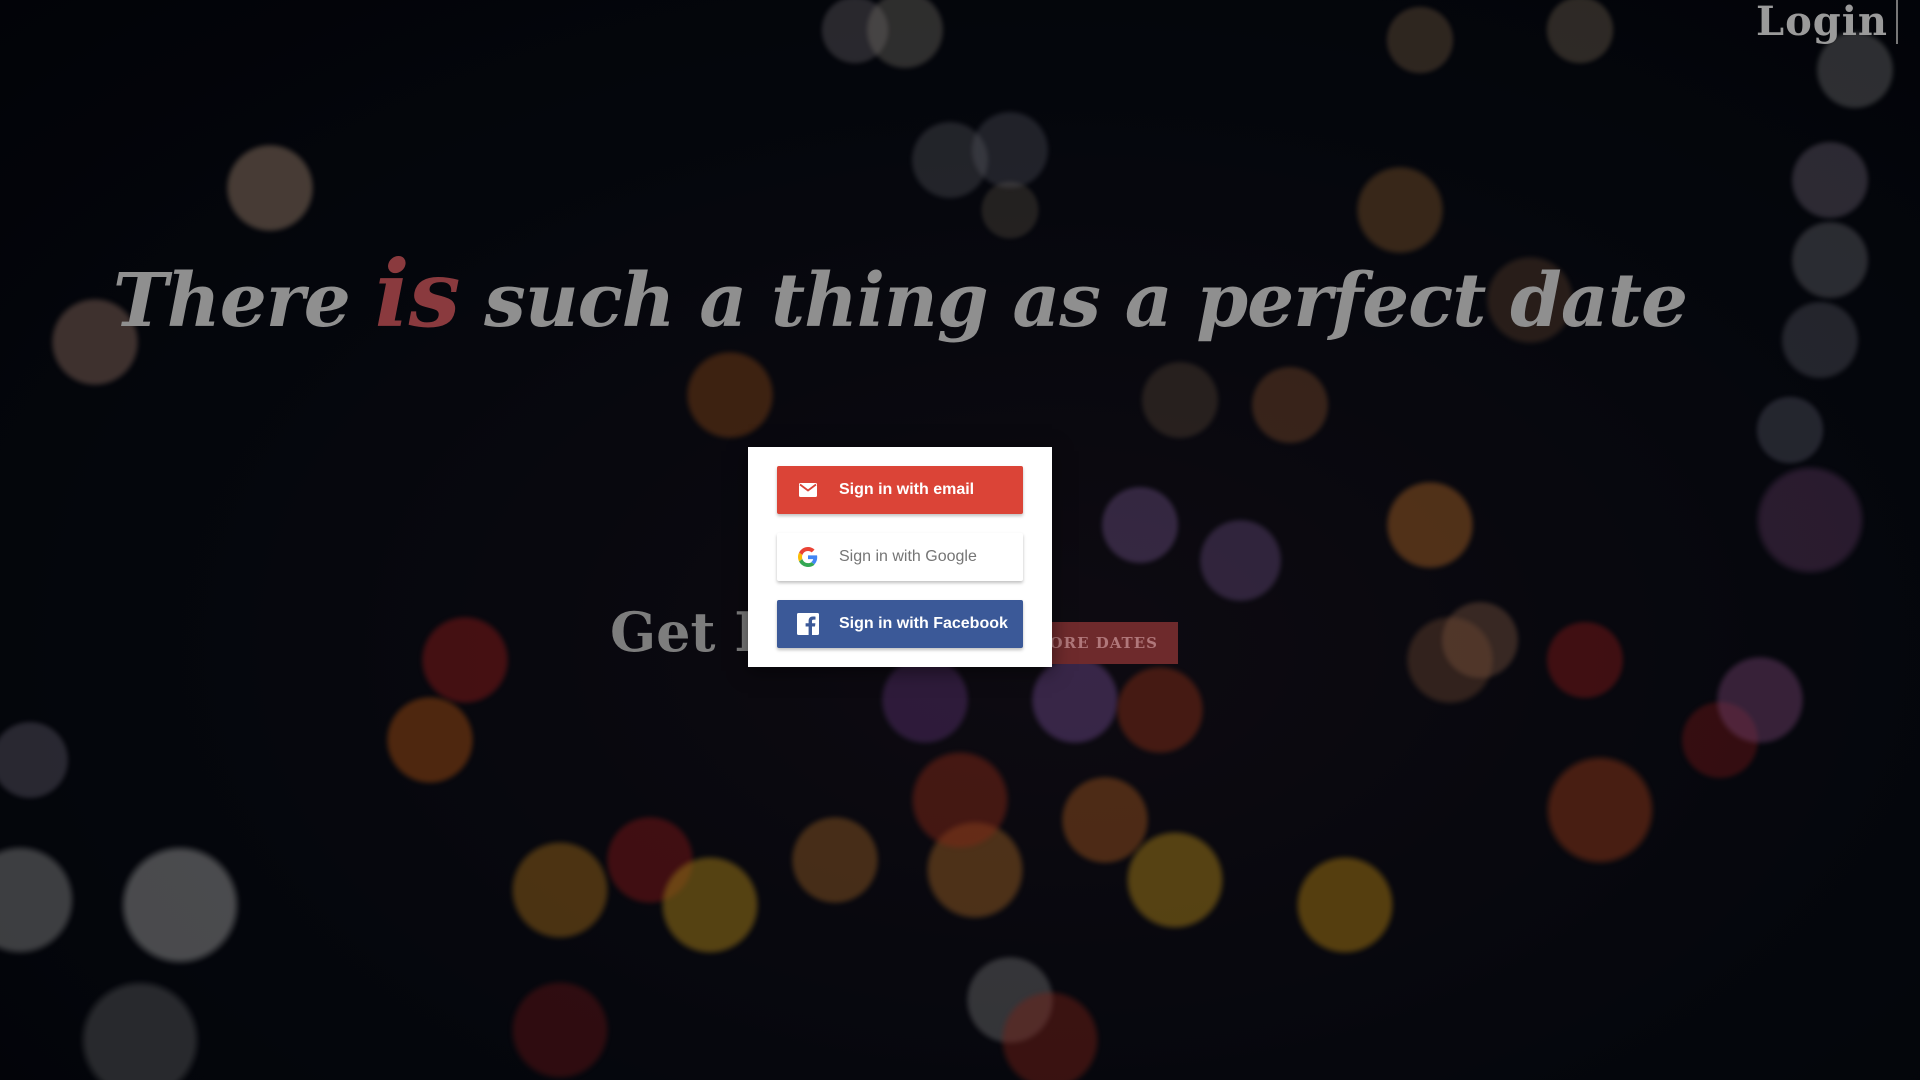  Describe the element at coordinates (908, 556) in the screenshot. I see `sign-in-google-label: Sign in with Google` at that location.